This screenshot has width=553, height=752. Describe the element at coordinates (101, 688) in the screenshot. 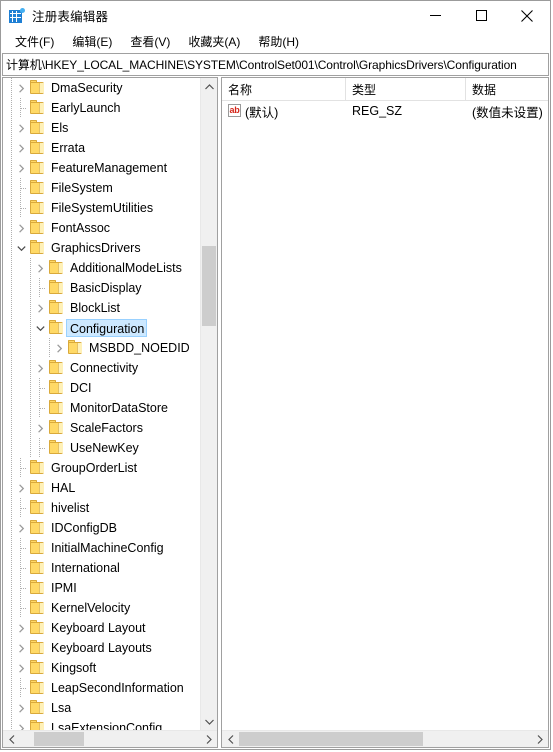

I see `tree-item-leapsecondinformation: LeapSecondInformation` at that location.